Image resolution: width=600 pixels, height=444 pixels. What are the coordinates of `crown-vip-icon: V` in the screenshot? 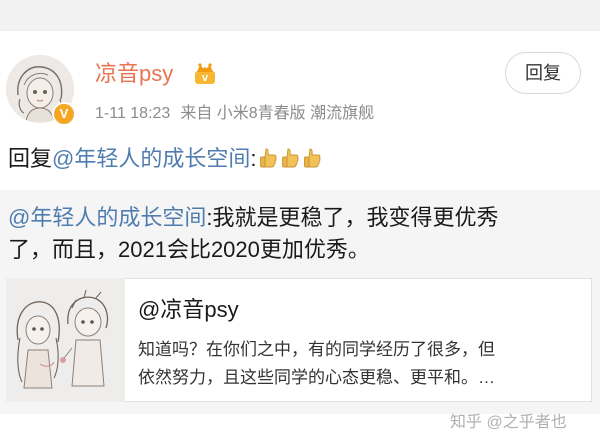 It's located at (205, 74).